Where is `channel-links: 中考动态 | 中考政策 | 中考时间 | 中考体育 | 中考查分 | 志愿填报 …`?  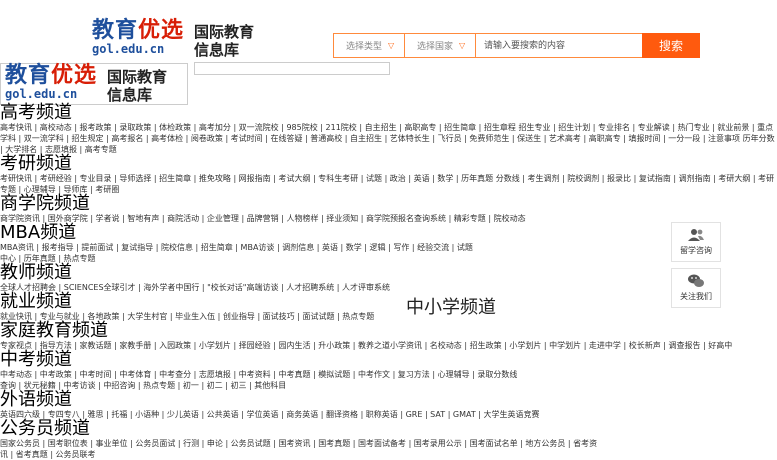 channel-links: 中考动态 | 中考政策 | 中考时间 | 中考体育 | 中考查分 | 志愿填报 … is located at coordinates (260, 380).